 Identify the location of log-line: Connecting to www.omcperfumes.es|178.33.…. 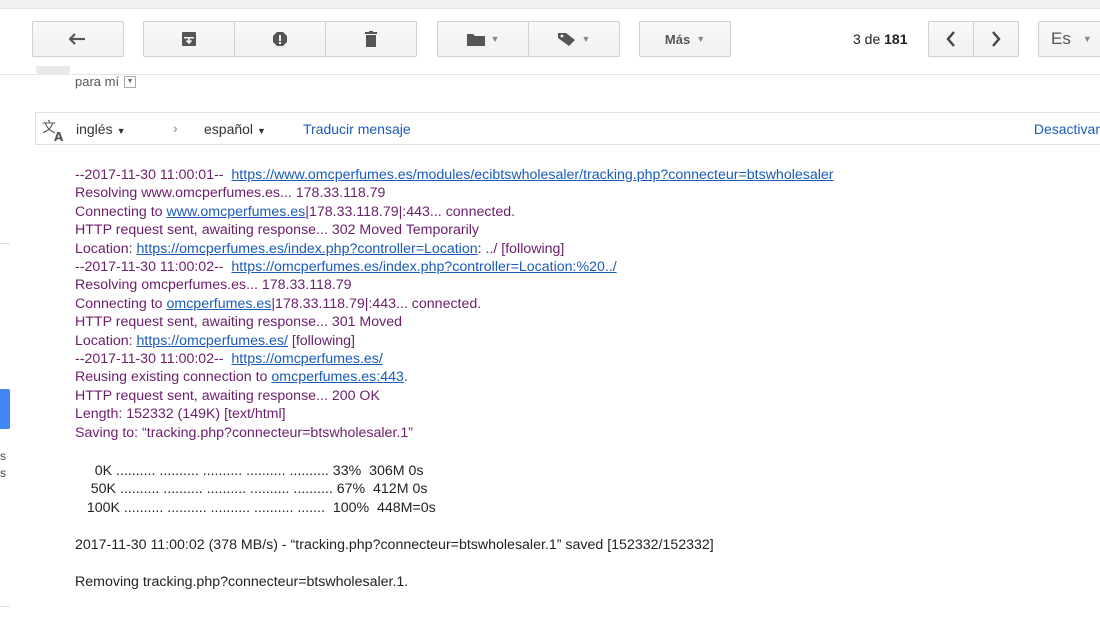
(454, 212).